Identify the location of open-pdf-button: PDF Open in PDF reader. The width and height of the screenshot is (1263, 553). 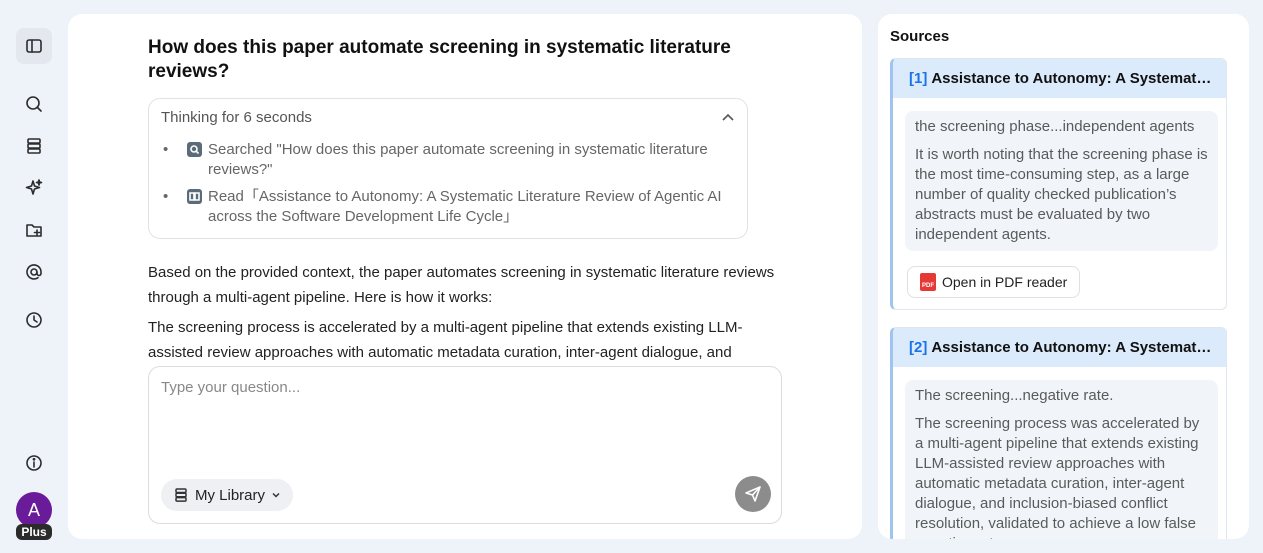
(994, 282).